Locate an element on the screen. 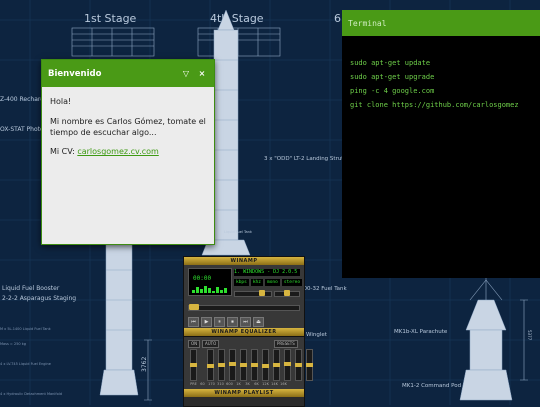 Image resolution: width=540 pixels, height=407 pixels. svg-text: M x 5L-1400 Liquid Fuel Tank is located at coordinates (26, 329).